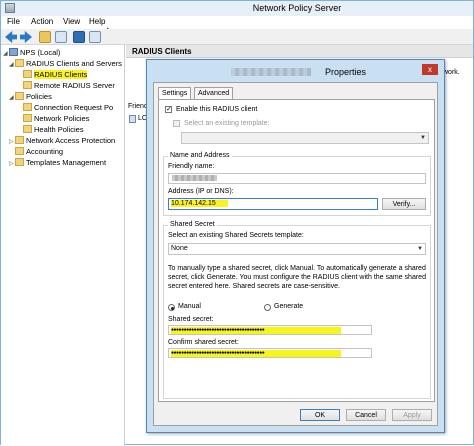 Image resolution: width=474 pixels, height=446 pixels. I want to click on close-button: x, so click(430, 69).